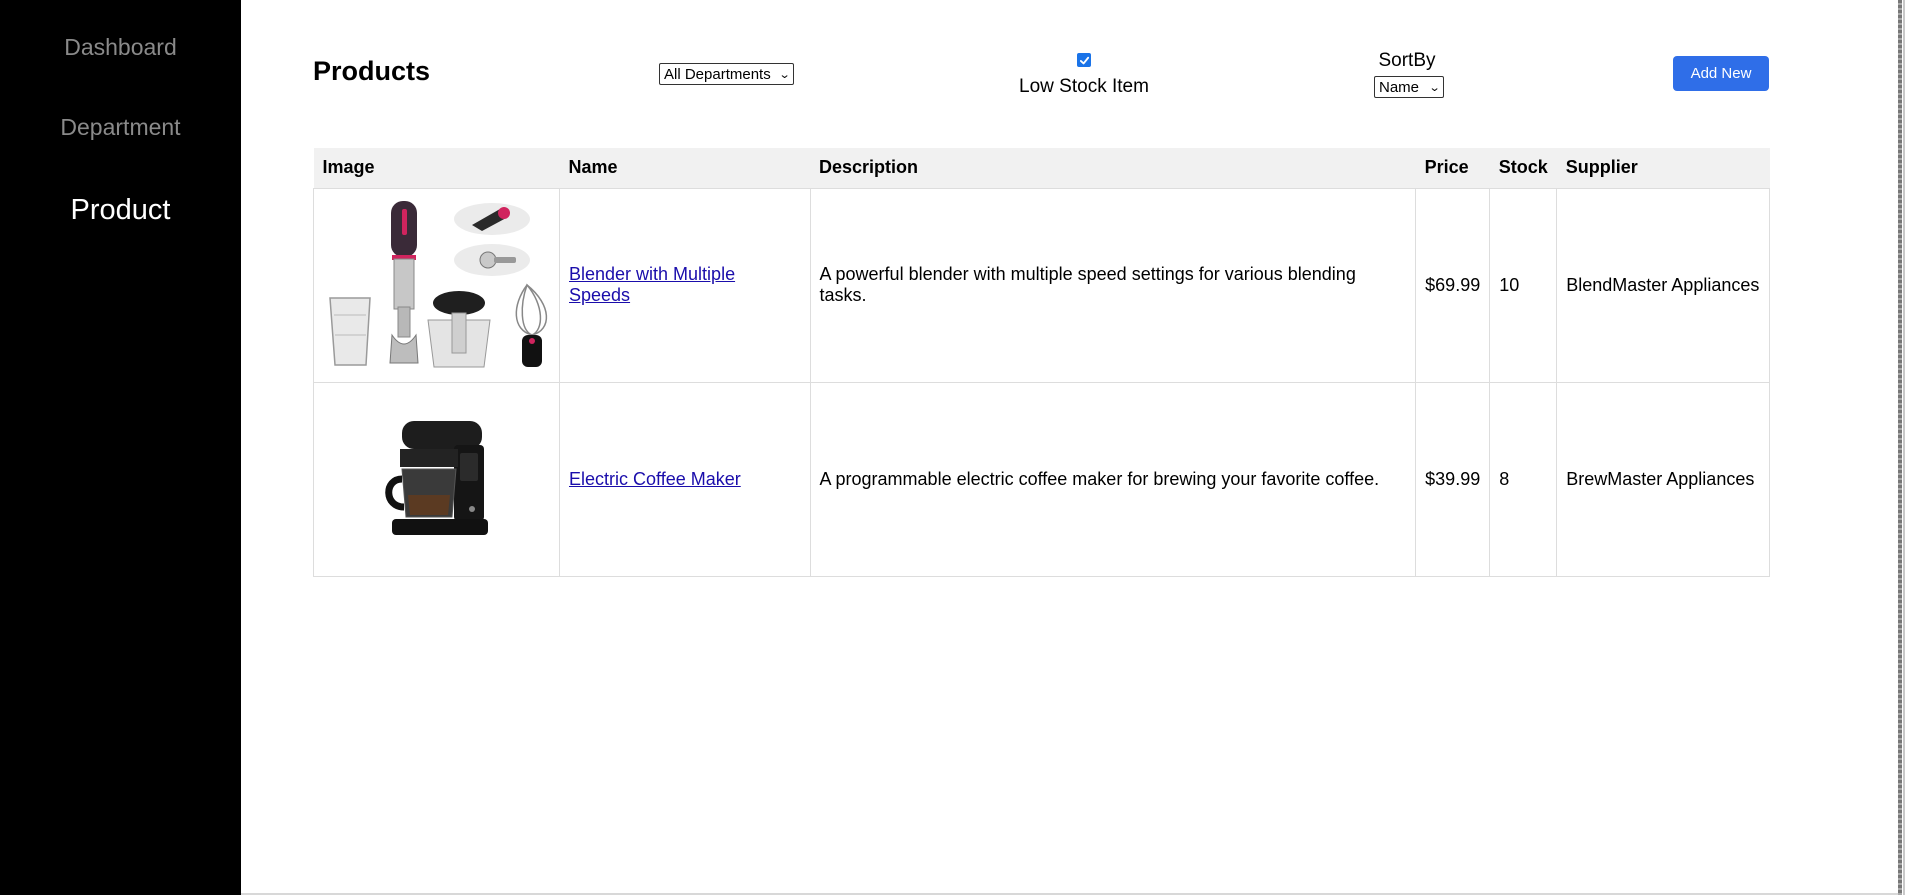 This screenshot has width=1921, height=895. I want to click on product-price-cell: $39.99, so click(1453, 479).